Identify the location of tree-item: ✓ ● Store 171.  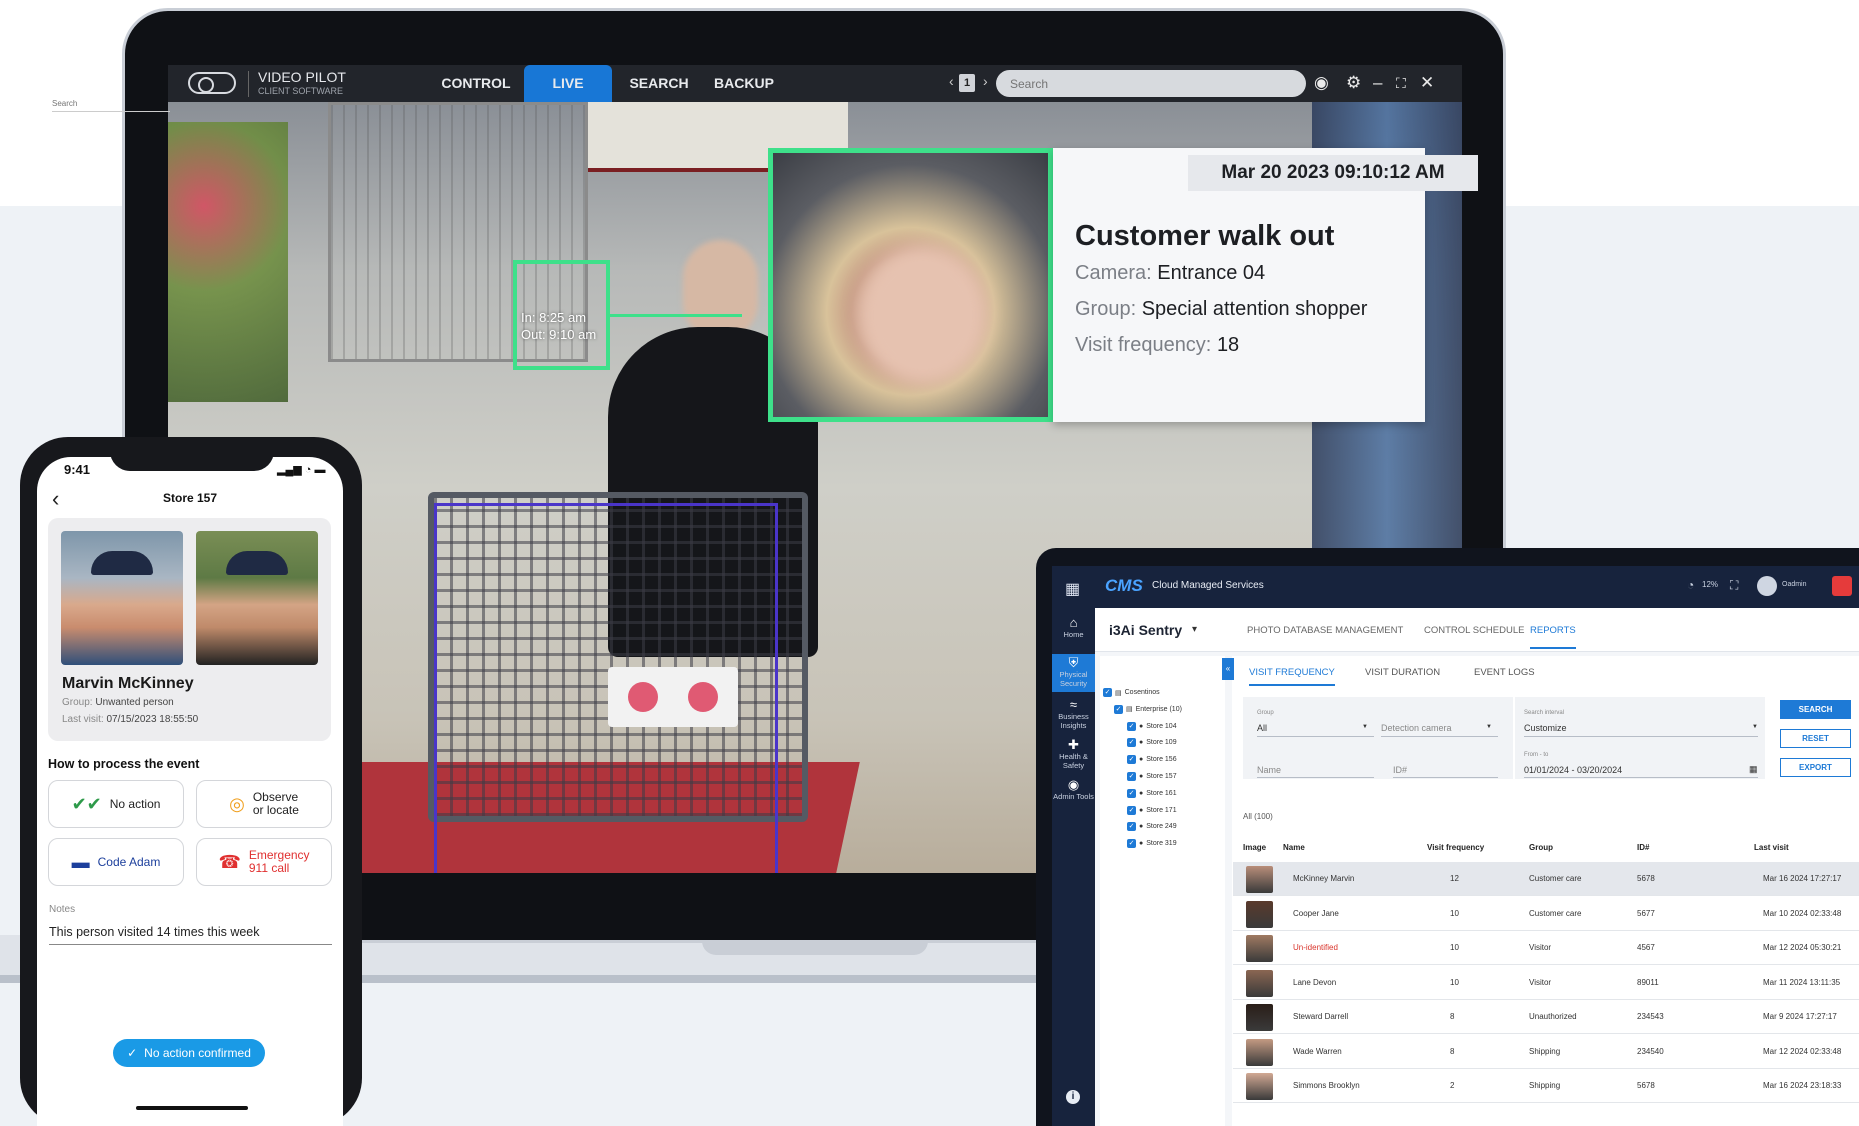
(1152, 810).